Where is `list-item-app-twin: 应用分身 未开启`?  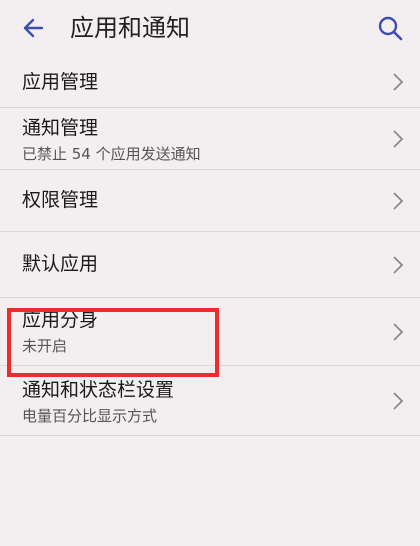
list-item-app-twin: 应用分身 未开启 is located at coordinates (210, 332).